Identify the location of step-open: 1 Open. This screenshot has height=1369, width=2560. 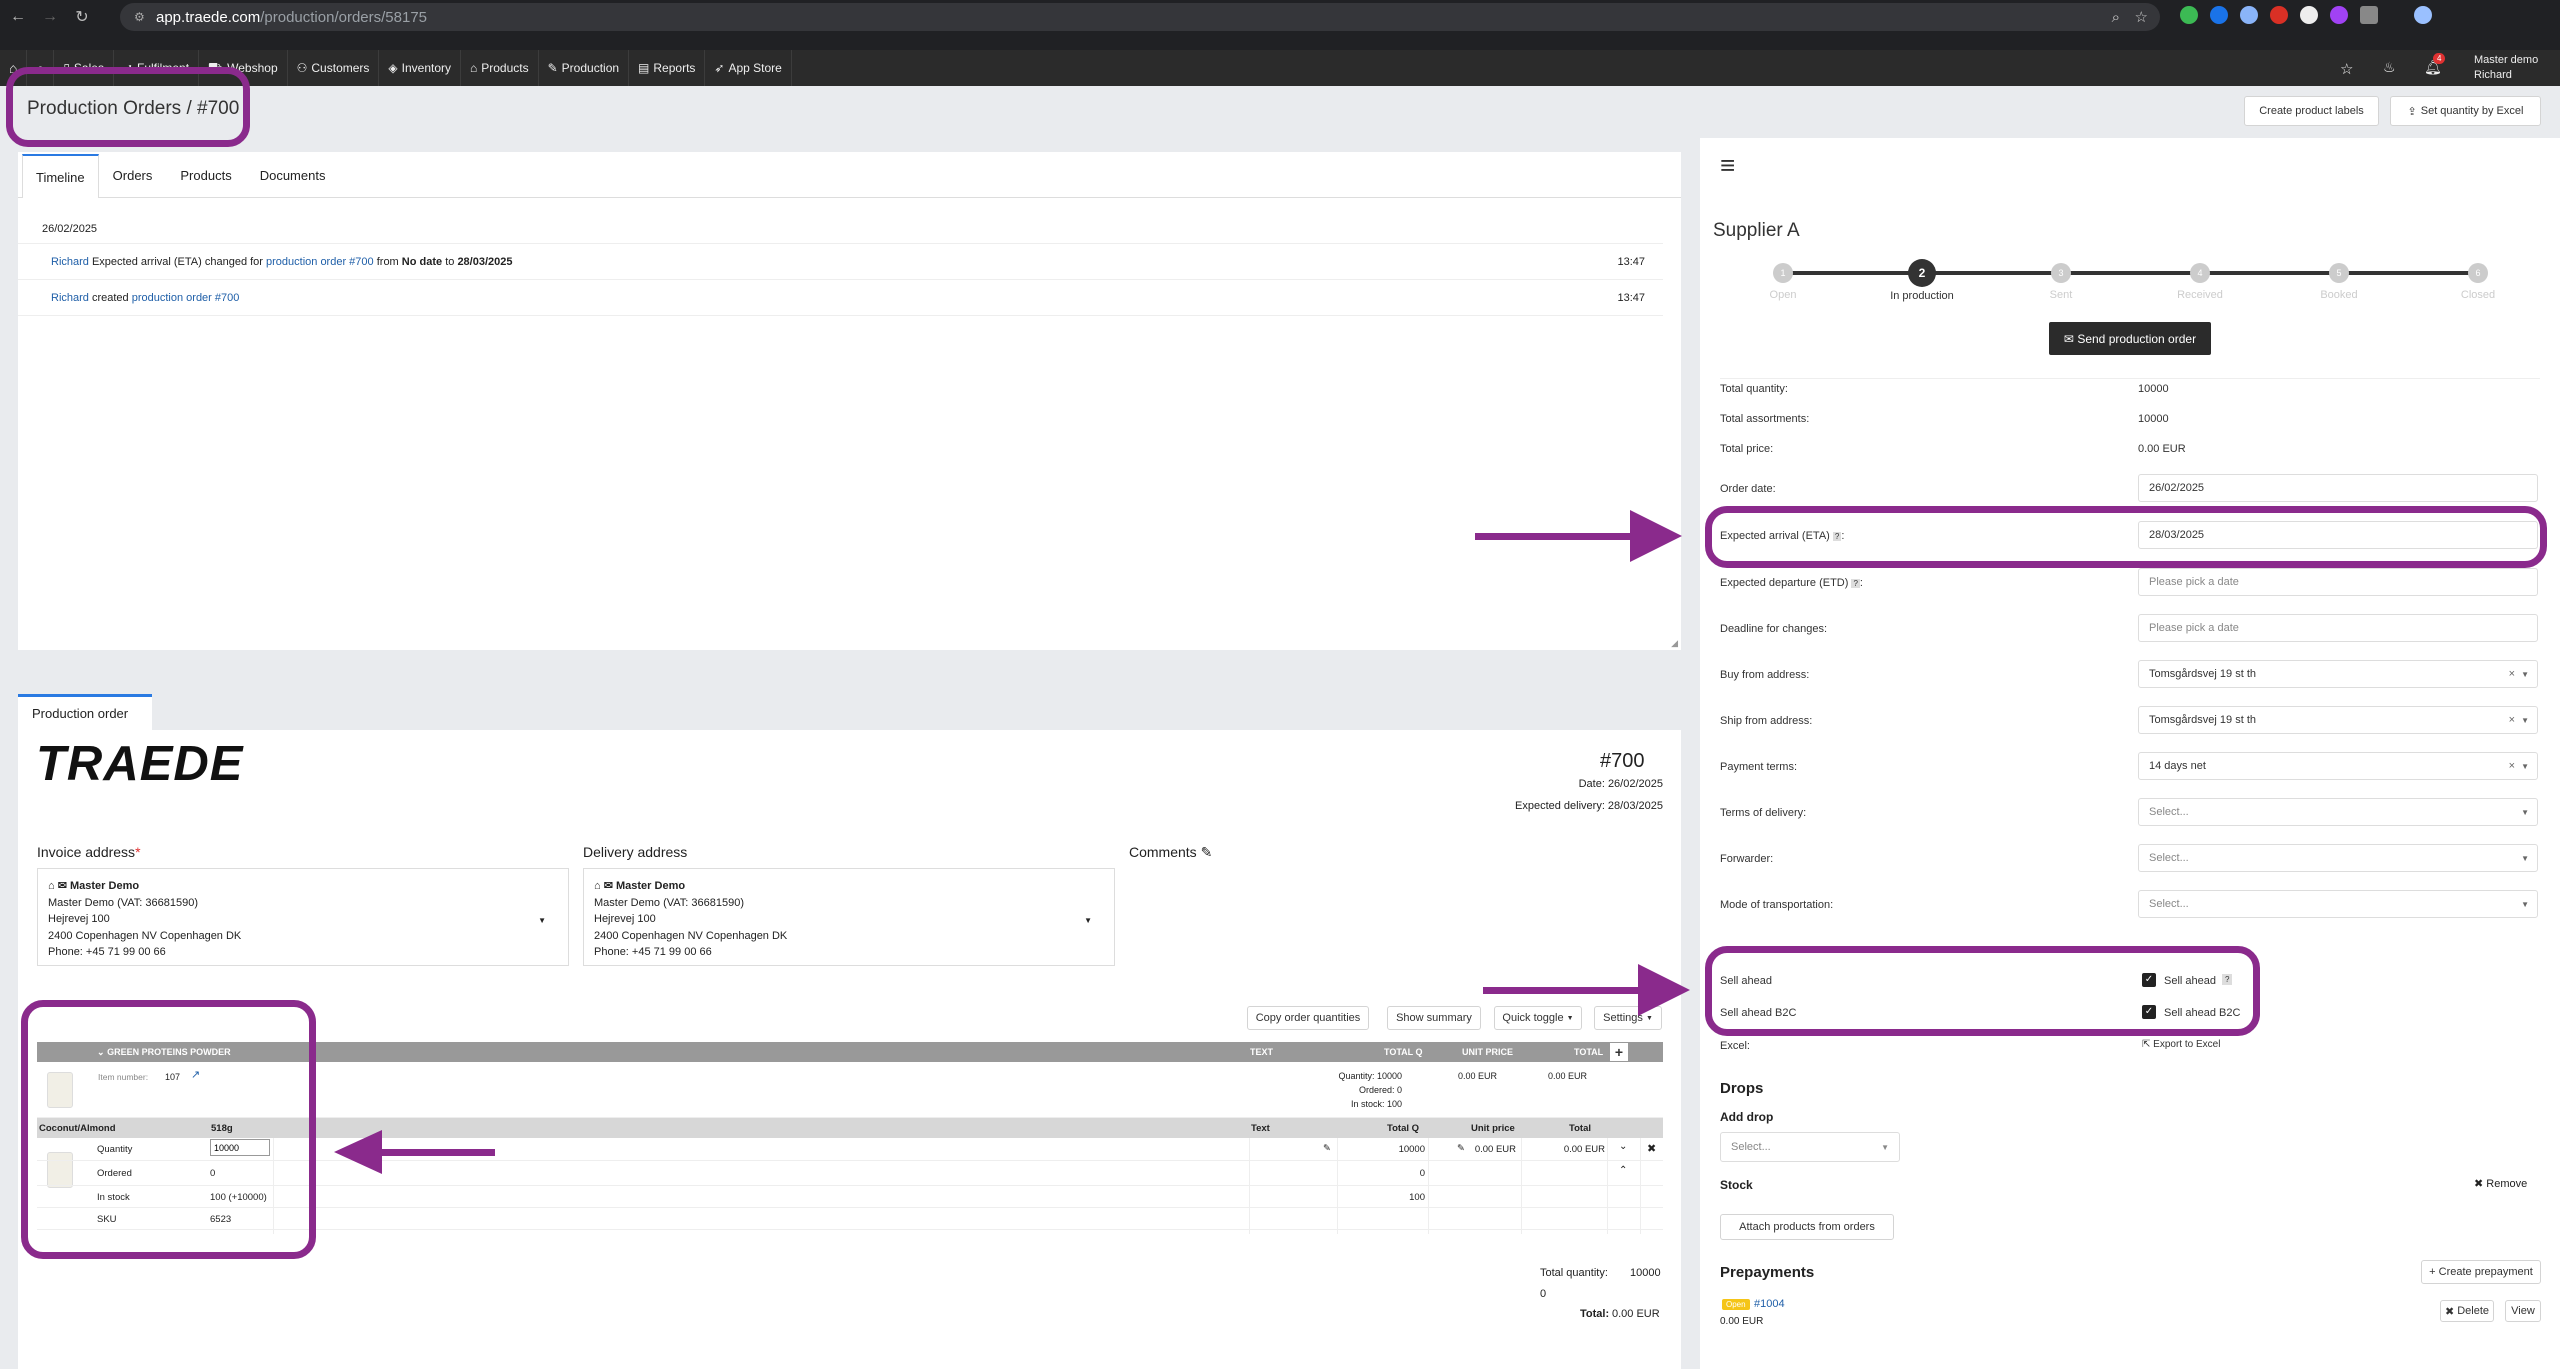
(1783, 282).